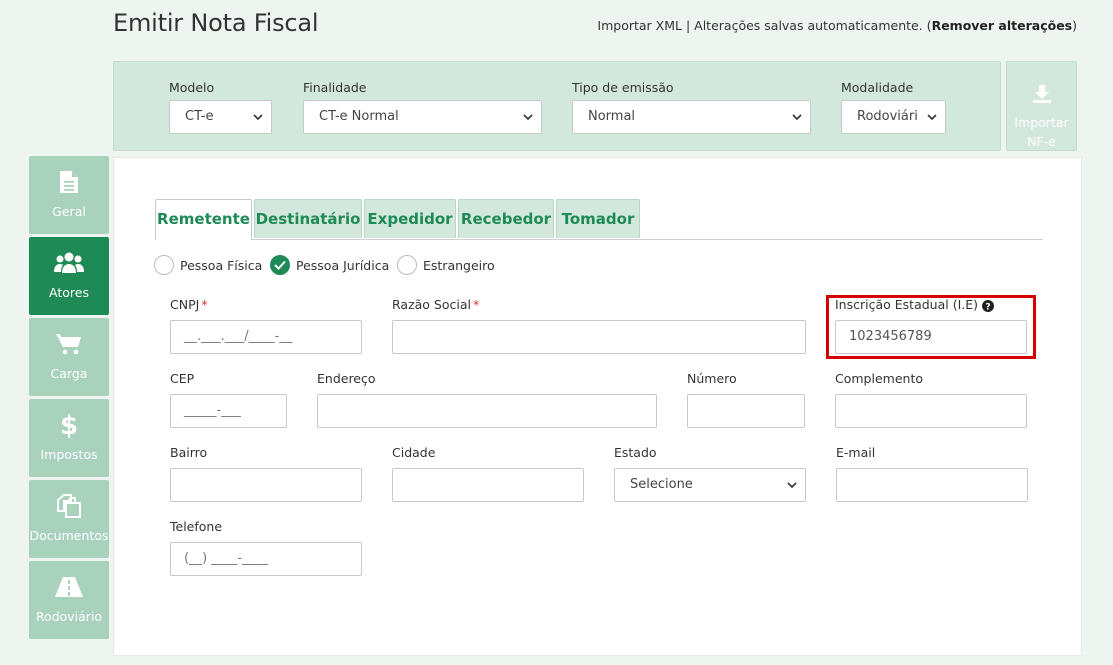 This screenshot has width=1113, height=665. What do you see at coordinates (879, 378) in the screenshot?
I see `complemento-label: Complemento` at bounding box center [879, 378].